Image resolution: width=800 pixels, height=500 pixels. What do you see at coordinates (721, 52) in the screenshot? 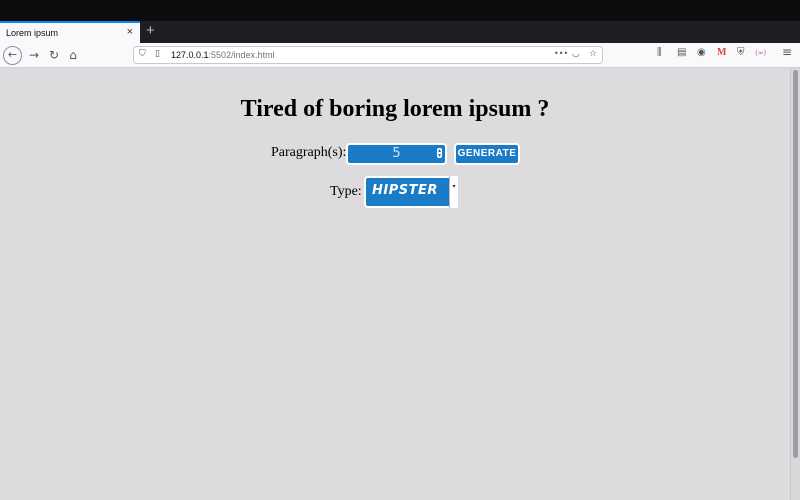
I see `gmail-icon: M` at bounding box center [721, 52].